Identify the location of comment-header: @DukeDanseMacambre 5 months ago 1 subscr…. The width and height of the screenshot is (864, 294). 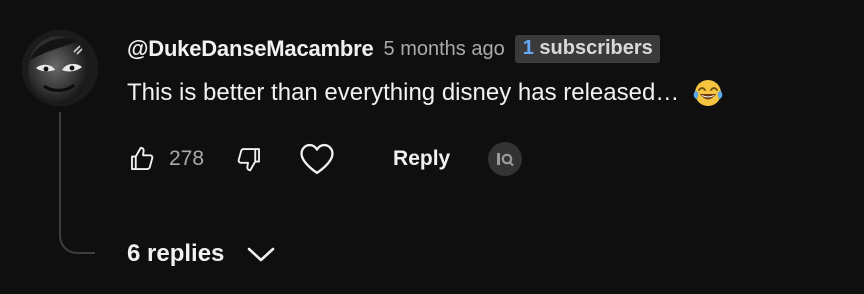
(393, 49).